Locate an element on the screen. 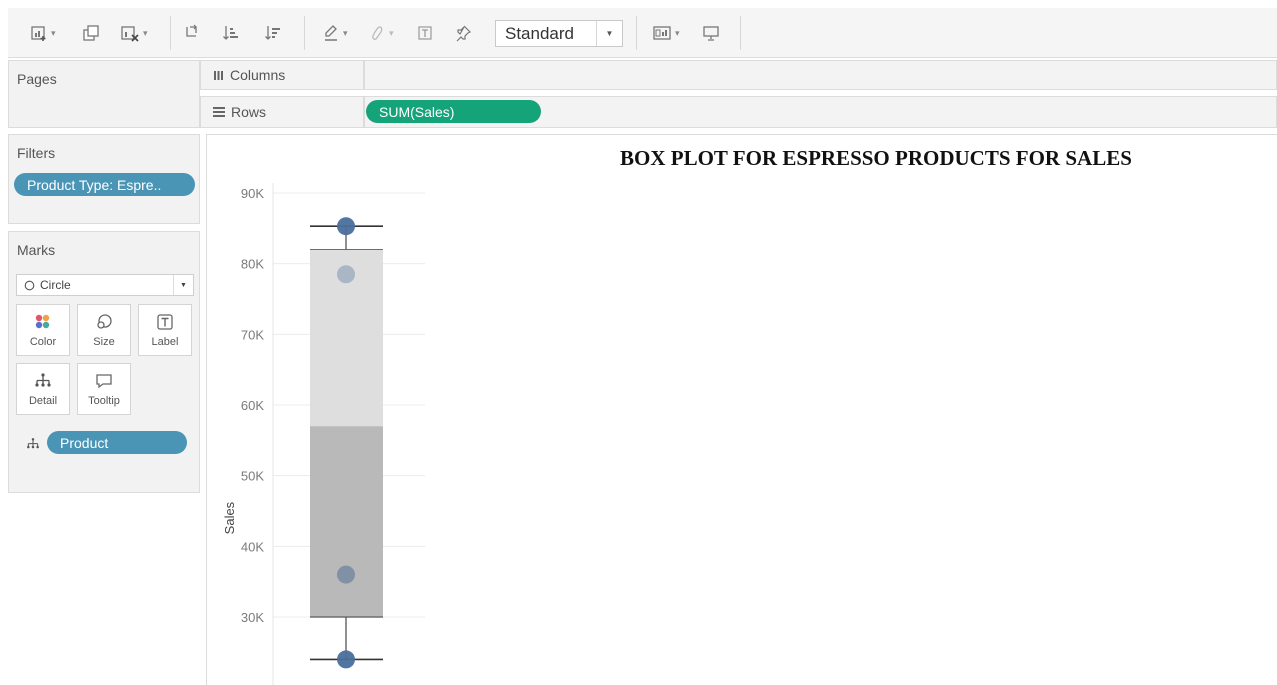 The image size is (1277, 685). show-cards-icon is located at coordinates (662, 33).